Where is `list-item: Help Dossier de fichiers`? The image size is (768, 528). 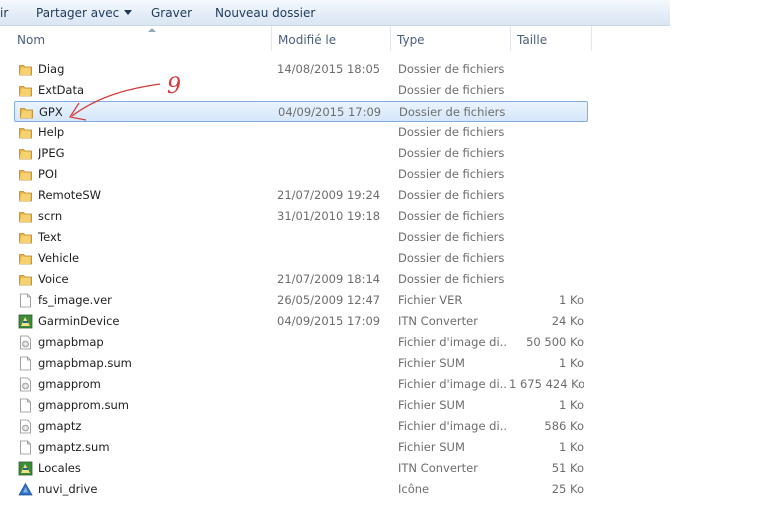 list-item: Help Dossier de fichiers is located at coordinates (301, 132).